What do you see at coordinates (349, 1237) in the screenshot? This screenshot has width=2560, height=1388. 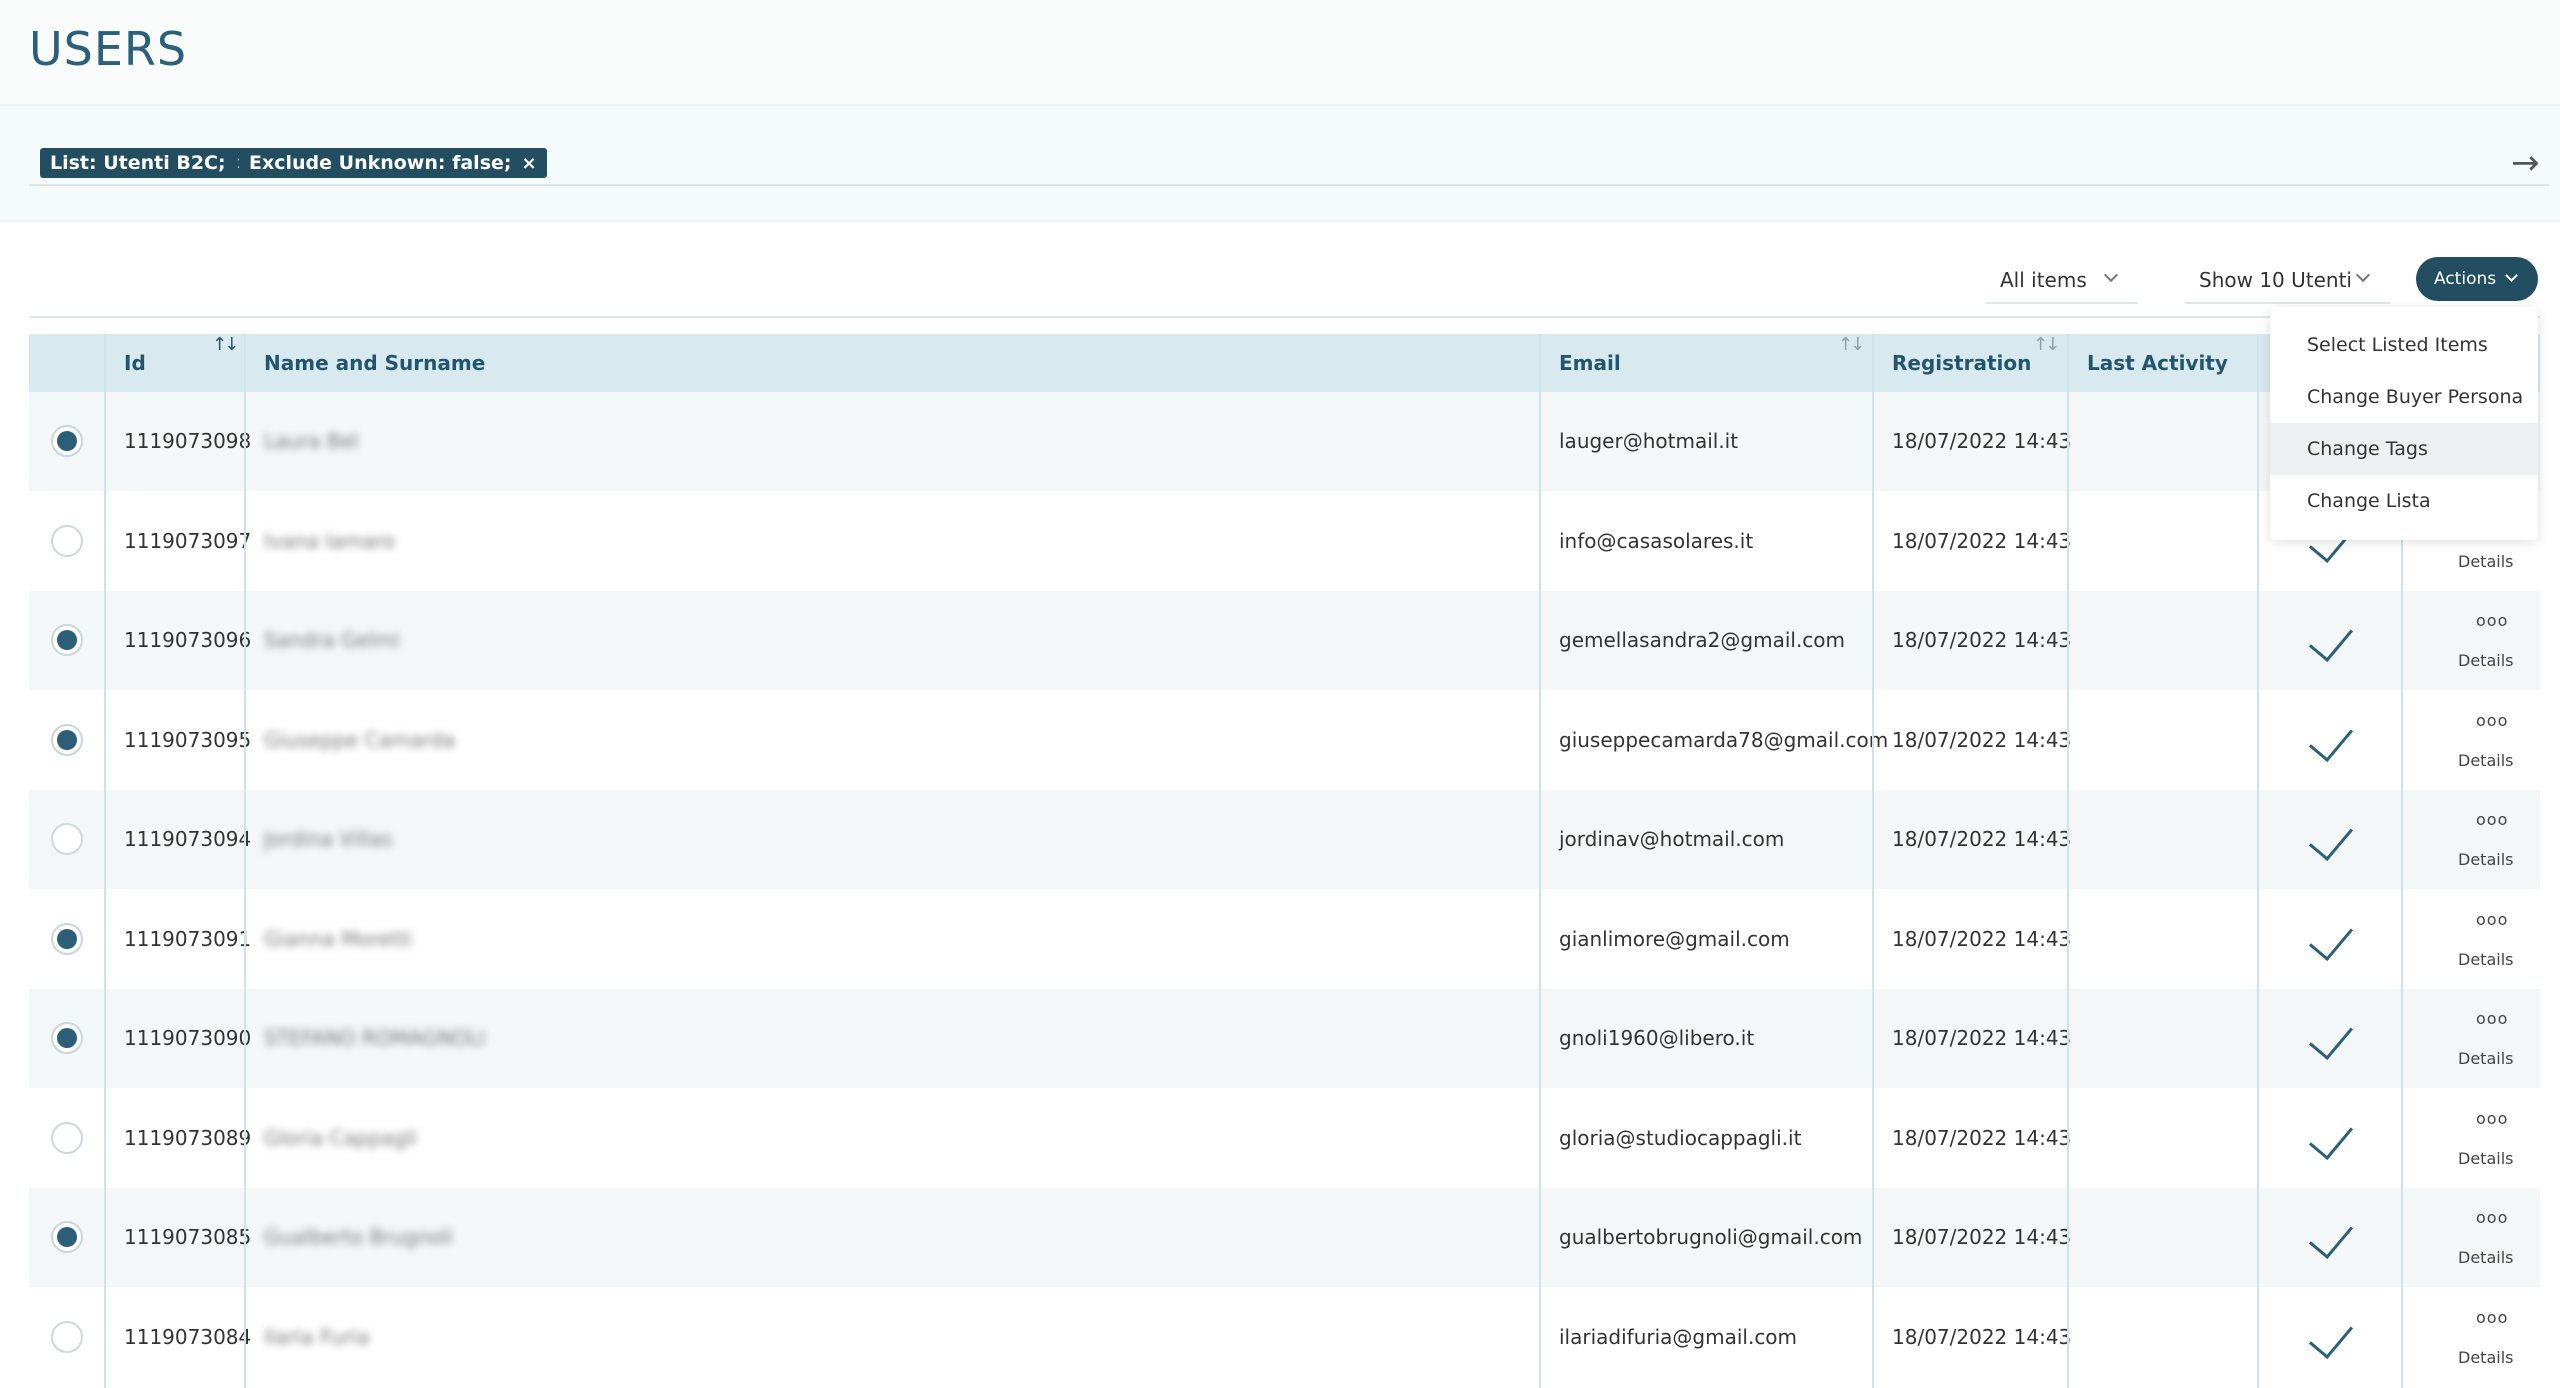 I see `cell-name-container: Gualberto Brugnoli` at bounding box center [349, 1237].